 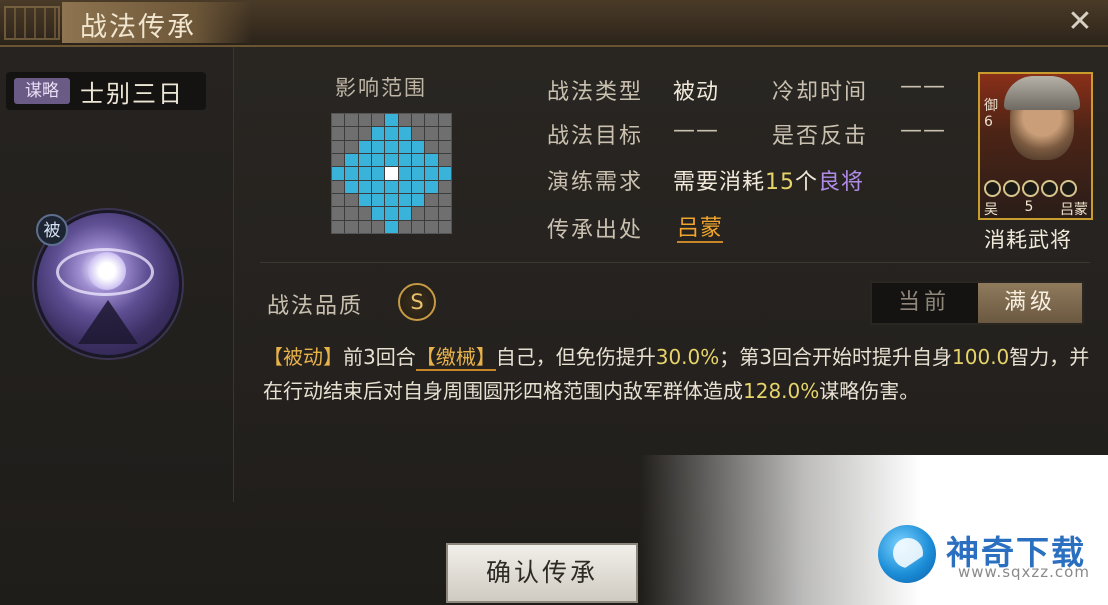 I want to click on source-link: 吕蒙, so click(x=700, y=226).